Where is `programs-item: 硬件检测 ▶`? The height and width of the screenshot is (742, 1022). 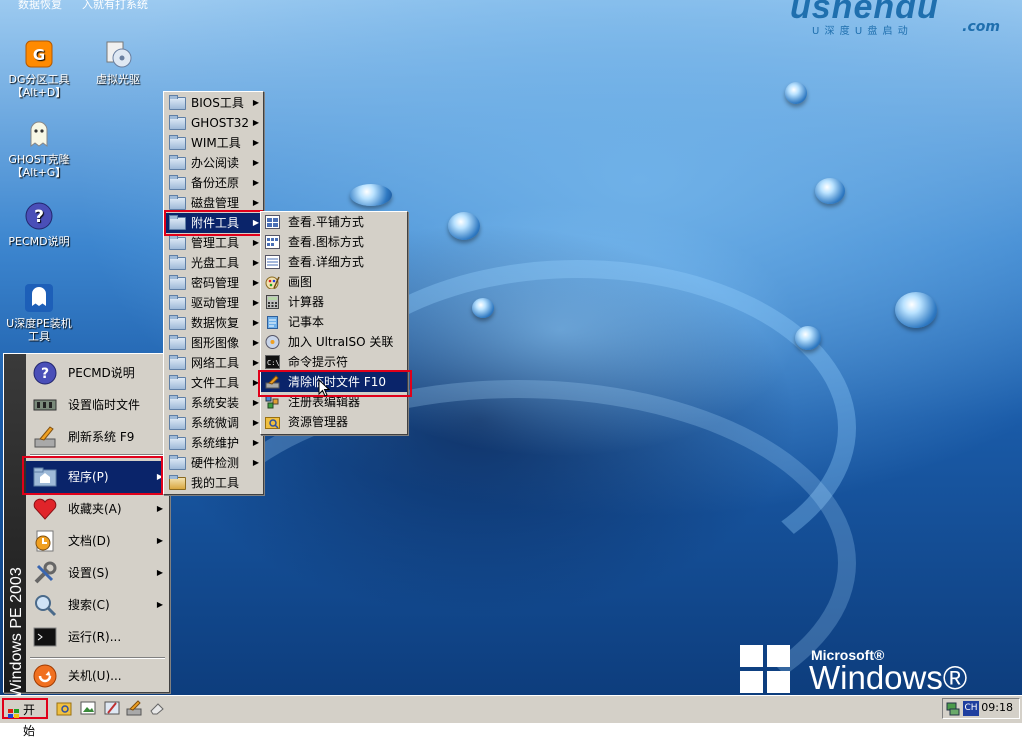
programs-item: 硬件检测 ▶ is located at coordinates (213, 463).